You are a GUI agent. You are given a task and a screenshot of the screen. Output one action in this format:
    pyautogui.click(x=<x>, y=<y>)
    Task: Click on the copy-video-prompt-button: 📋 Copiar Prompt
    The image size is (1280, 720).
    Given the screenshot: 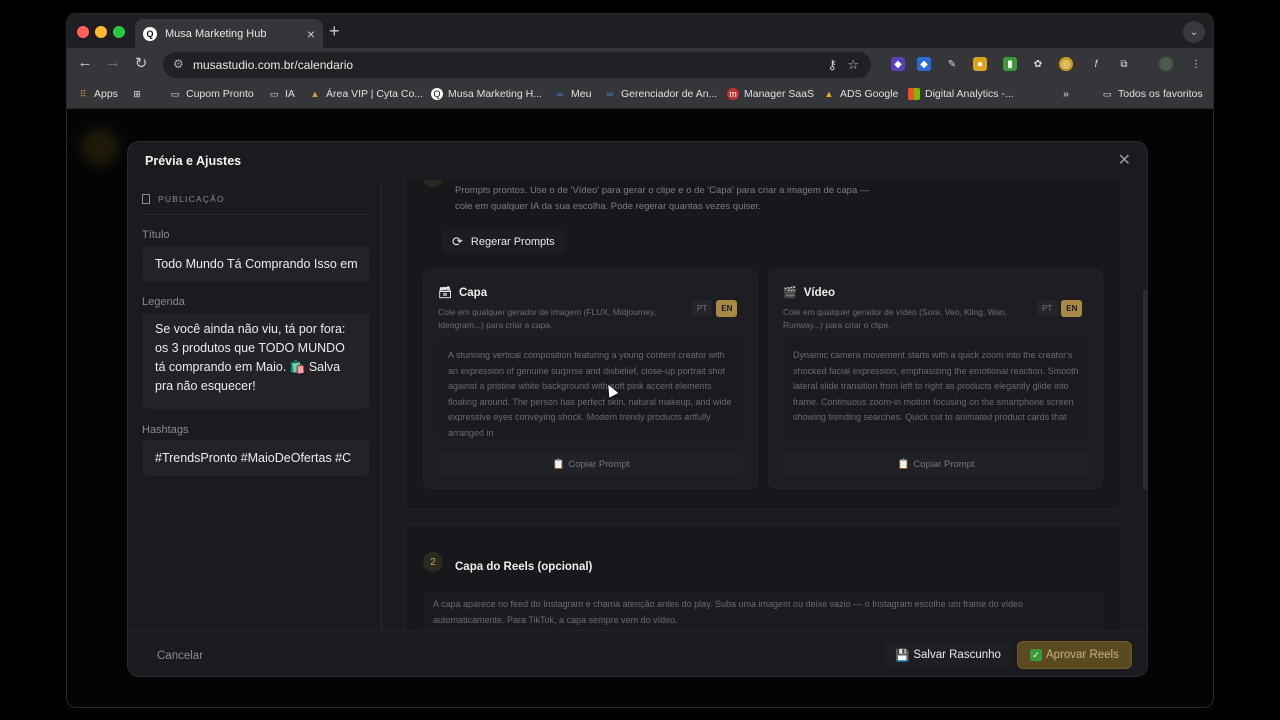 What is the action you would take?
    pyautogui.click(x=936, y=464)
    